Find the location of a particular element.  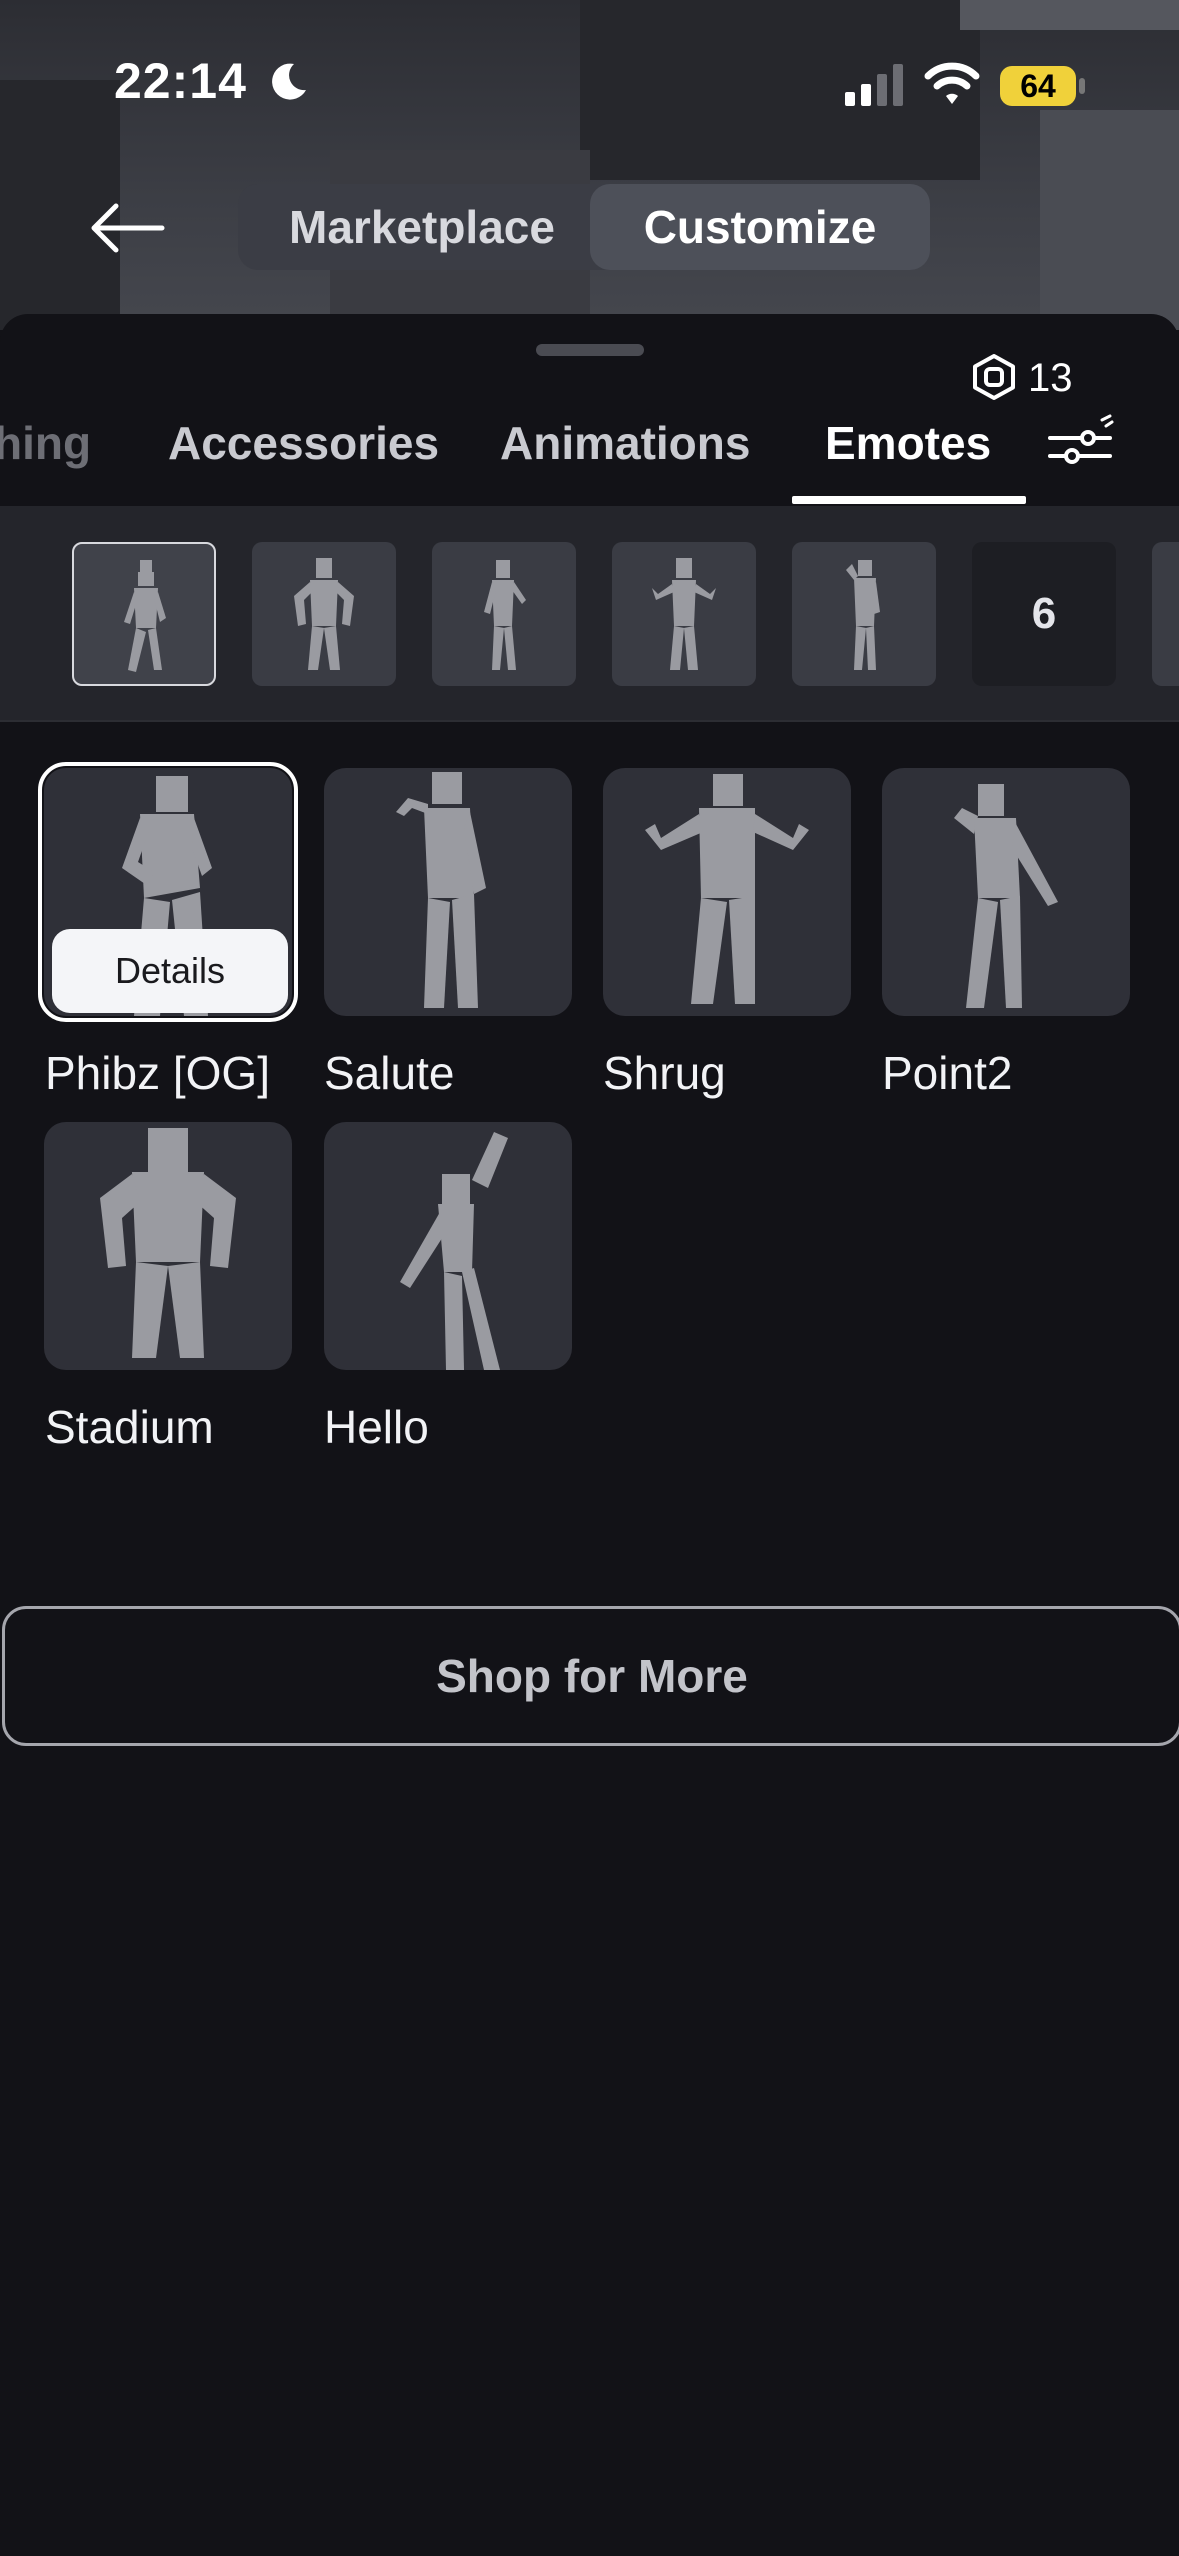

emote-card-salute is located at coordinates (448, 892).